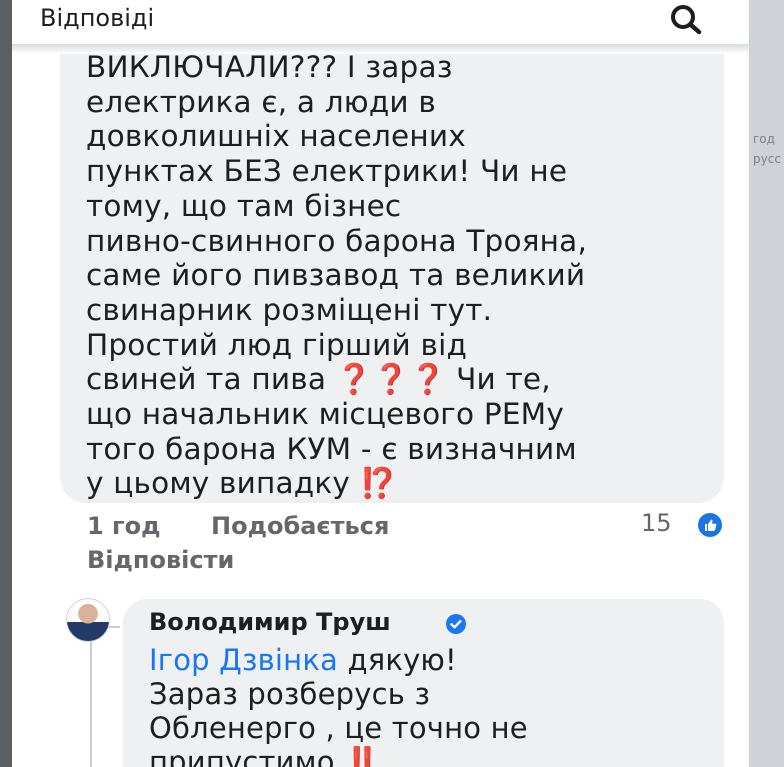 The width and height of the screenshot is (784, 767). Describe the element at coordinates (337, 240) in the screenshot. I see `comment-line: пивно-свинного барона Трояна,` at that location.